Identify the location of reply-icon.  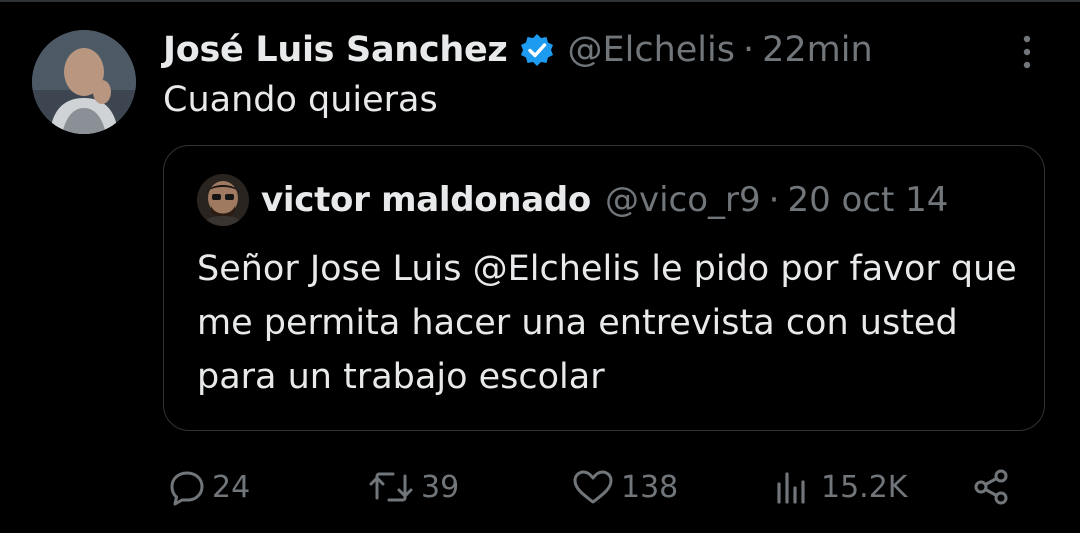
(187, 487).